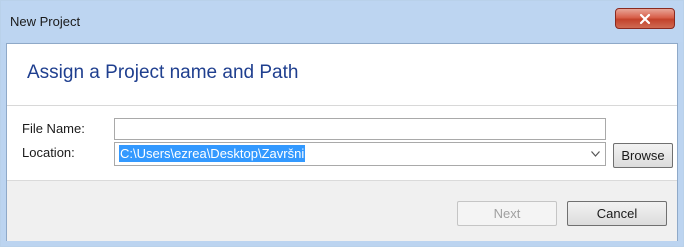 The image size is (684, 247). Describe the element at coordinates (212, 153) in the screenshot. I see `location-value: C:\Users\ezrea\Desktop\Završni` at that location.